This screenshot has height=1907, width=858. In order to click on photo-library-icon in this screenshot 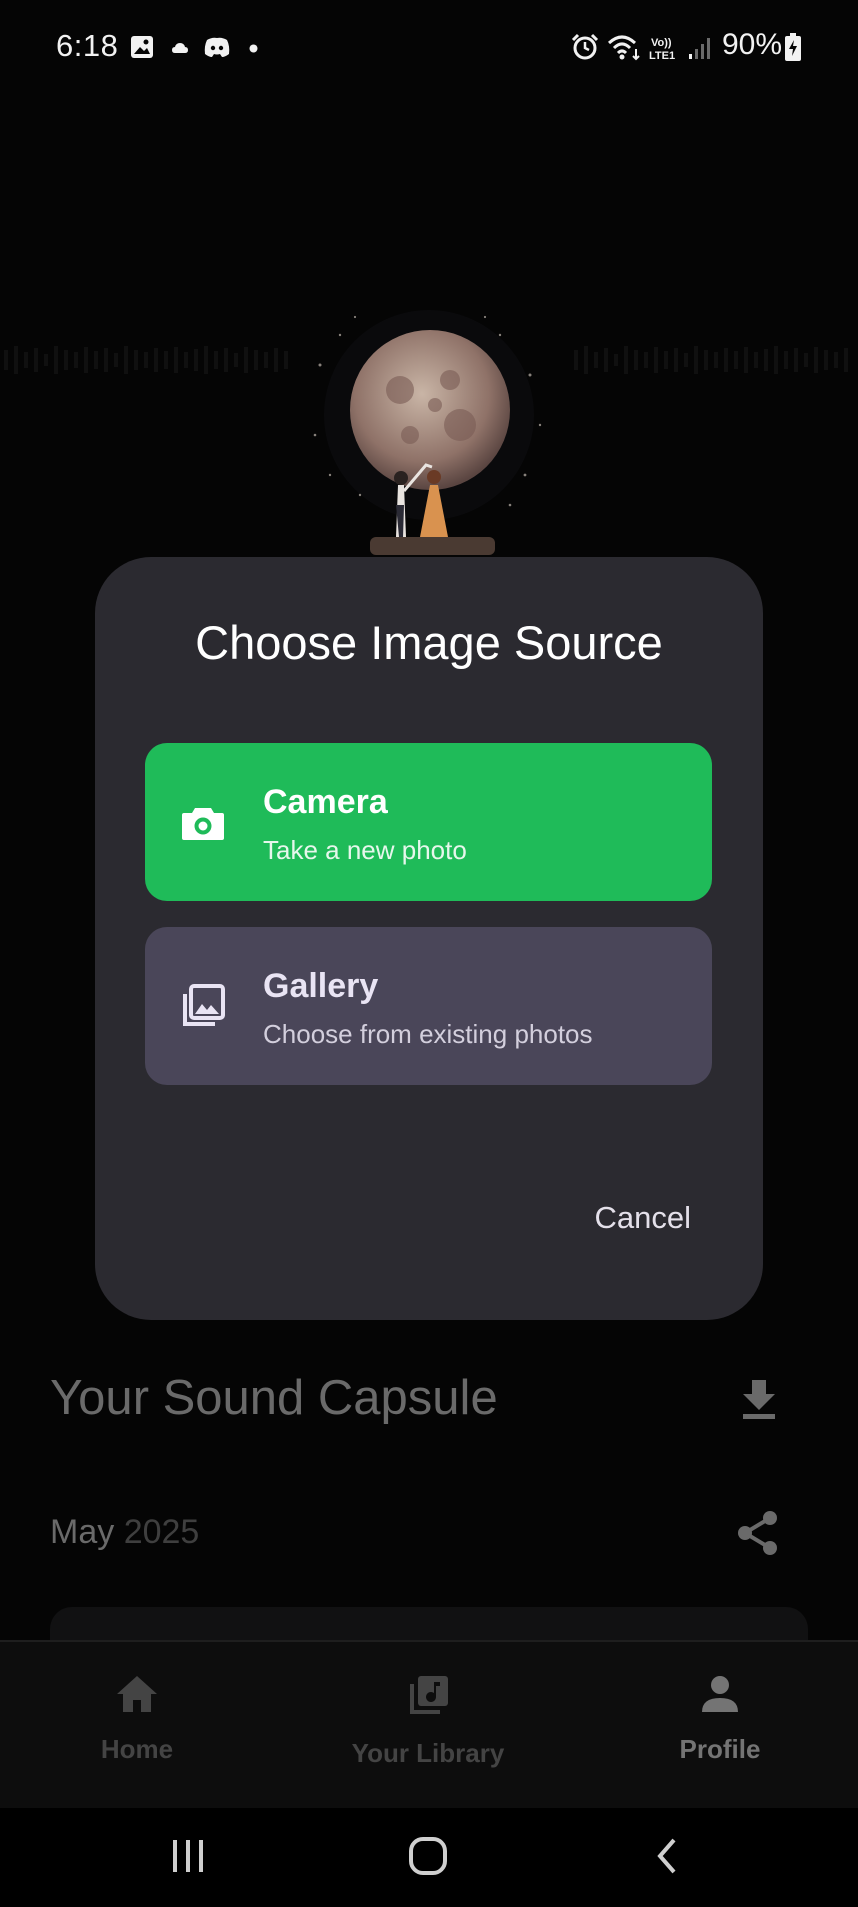, I will do `click(204, 1005)`.